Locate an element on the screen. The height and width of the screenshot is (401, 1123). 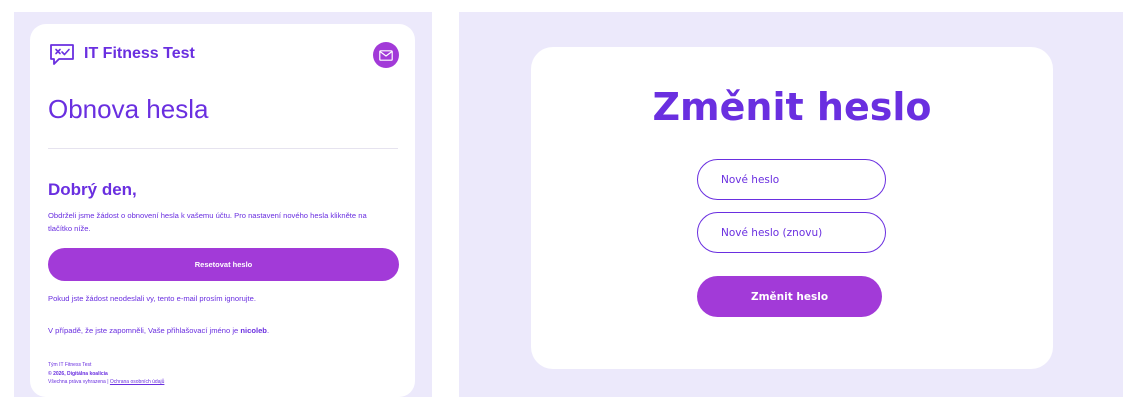
divider is located at coordinates (223, 148).